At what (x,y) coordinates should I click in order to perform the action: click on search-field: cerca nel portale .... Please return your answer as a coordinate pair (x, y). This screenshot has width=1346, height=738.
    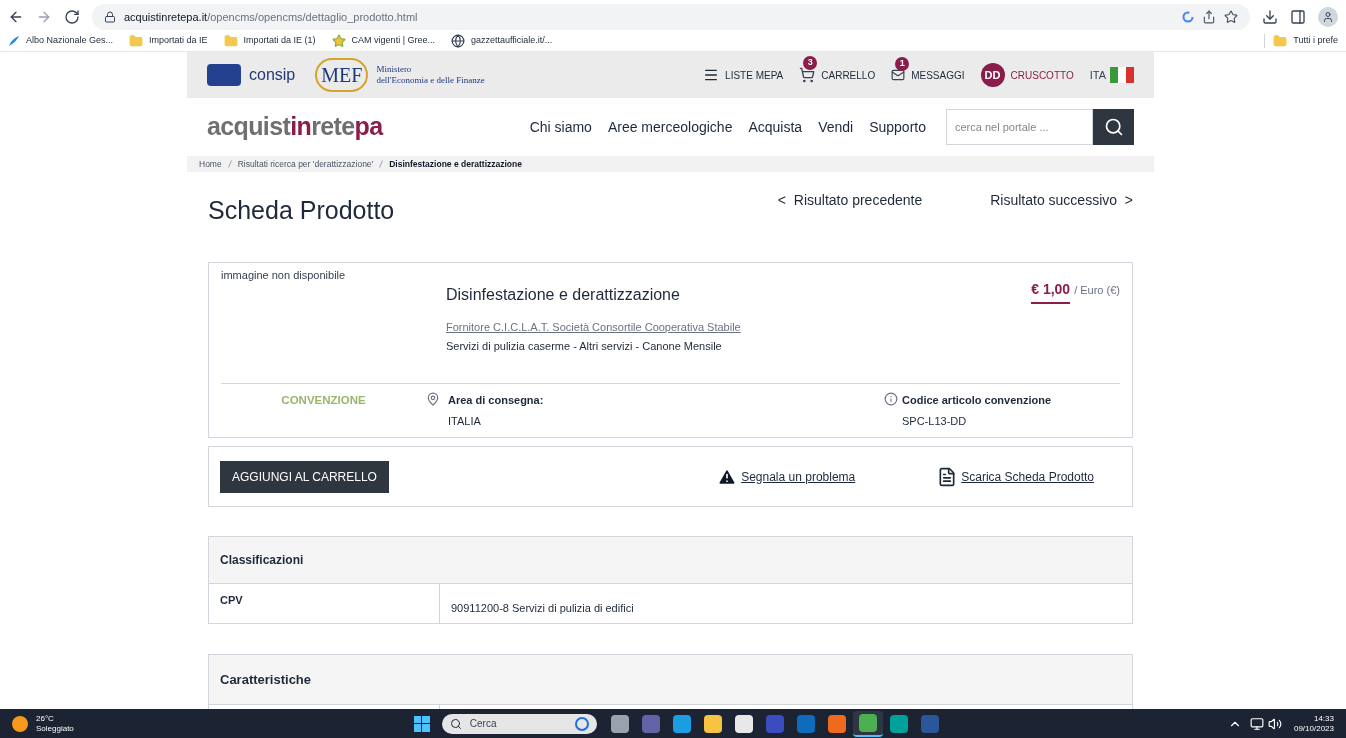
    Looking at the image, I should click on (1019, 127).